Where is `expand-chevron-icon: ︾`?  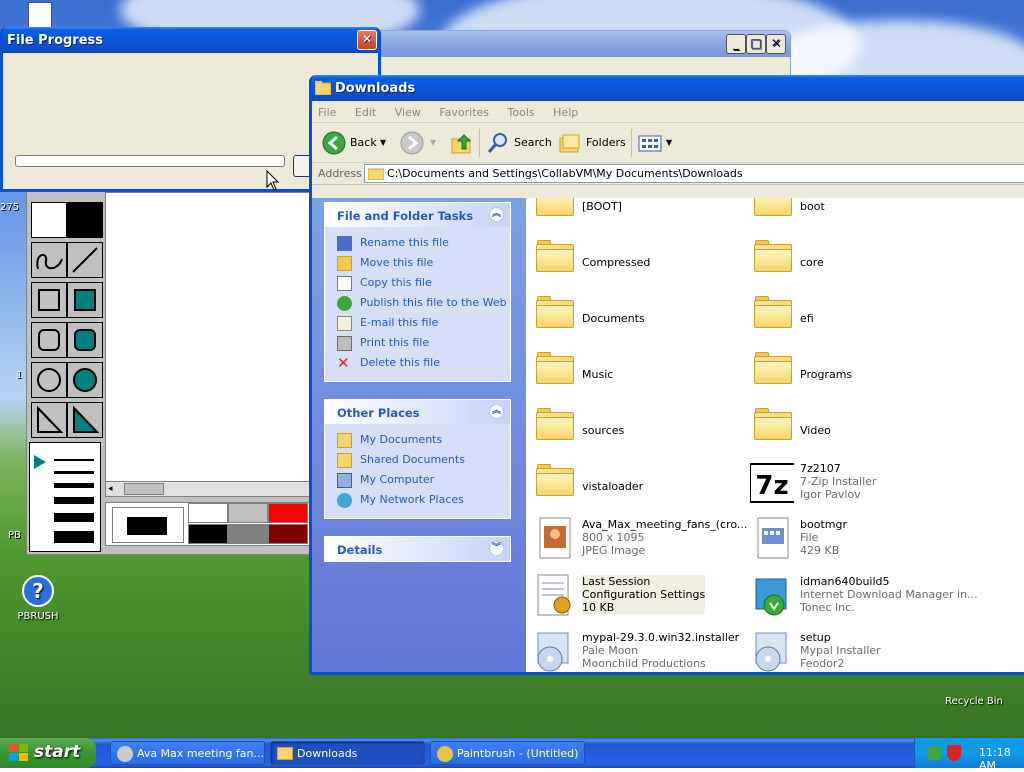
expand-chevron-icon: ︾ is located at coordinates (496, 548).